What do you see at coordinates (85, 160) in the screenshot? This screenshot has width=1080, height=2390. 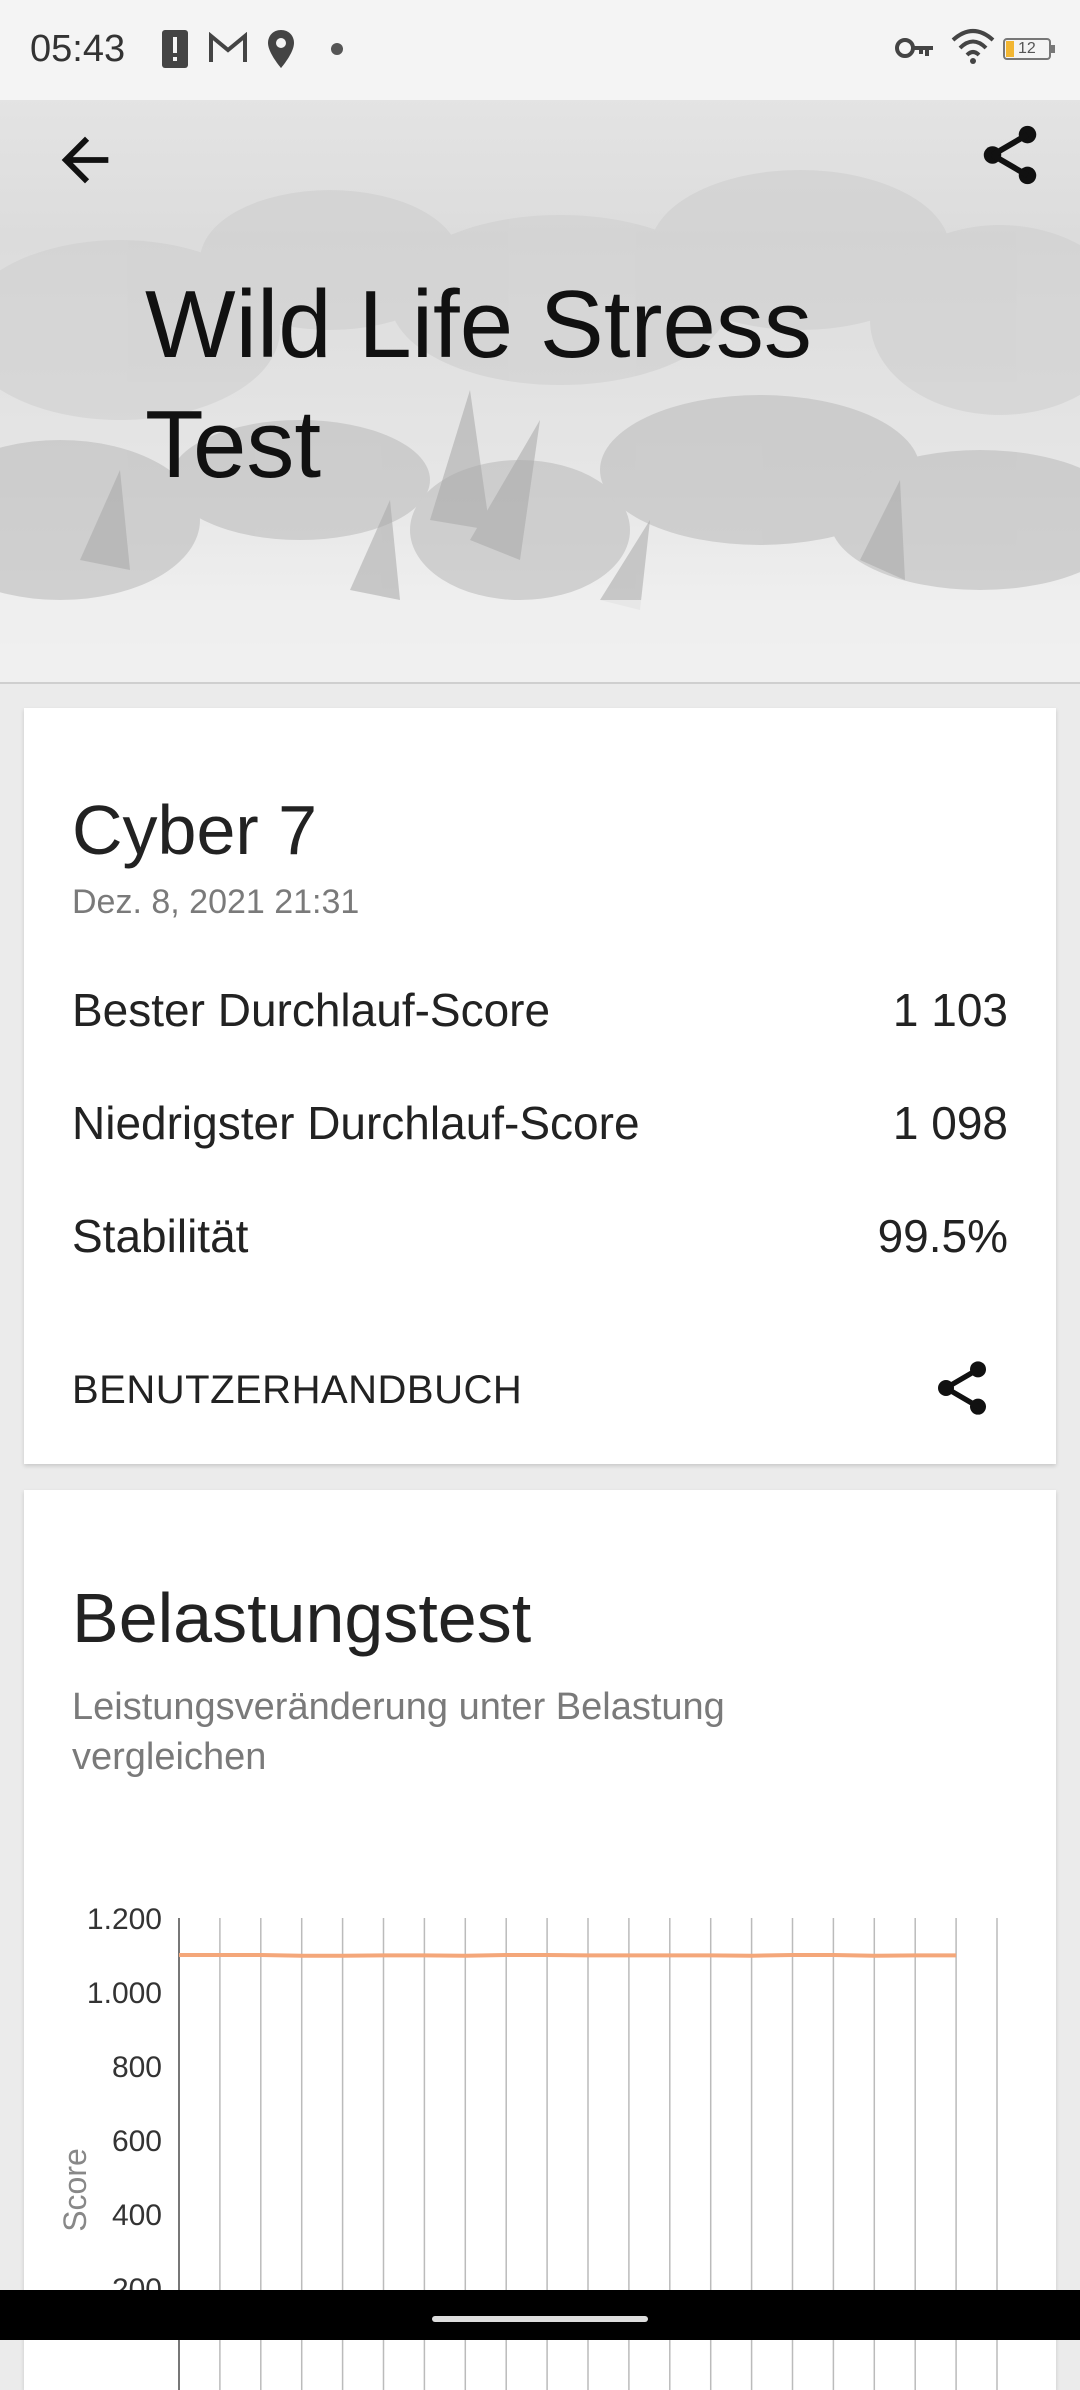 I see `arrow-left-icon` at bounding box center [85, 160].